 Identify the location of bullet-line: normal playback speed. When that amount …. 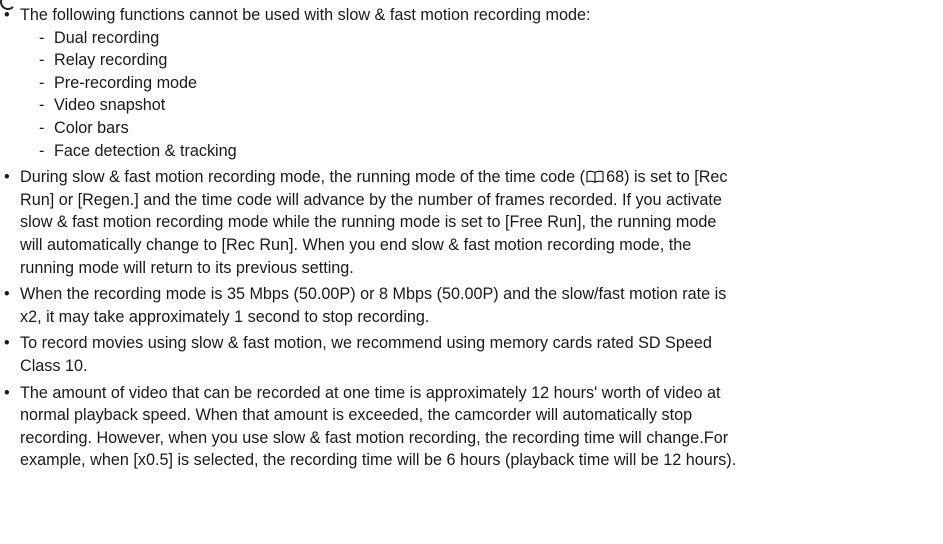
(356, 415).